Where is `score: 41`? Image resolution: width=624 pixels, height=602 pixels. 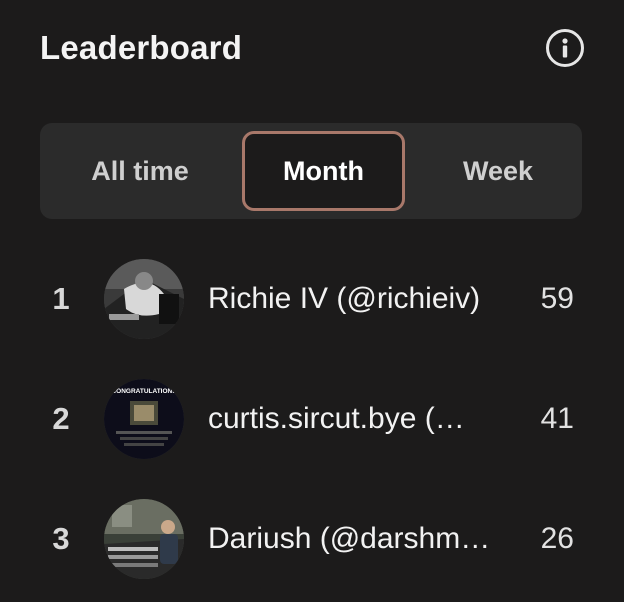
score: 41 is located at coordinates (557, 418).